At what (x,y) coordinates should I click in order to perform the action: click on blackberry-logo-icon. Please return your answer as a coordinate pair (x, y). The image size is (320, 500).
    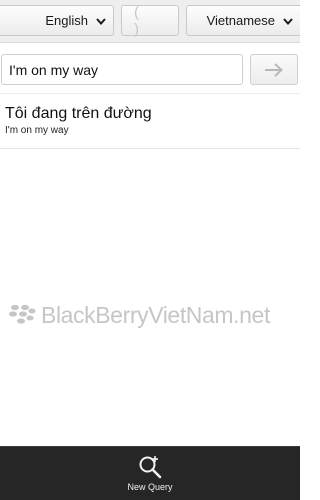
    Looking at the image, I should click on (22, 314).